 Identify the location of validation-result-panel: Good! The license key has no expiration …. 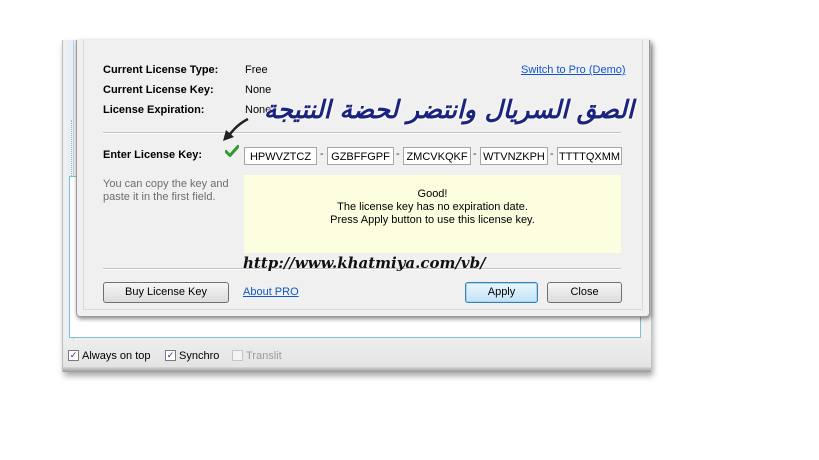
(432, 214).